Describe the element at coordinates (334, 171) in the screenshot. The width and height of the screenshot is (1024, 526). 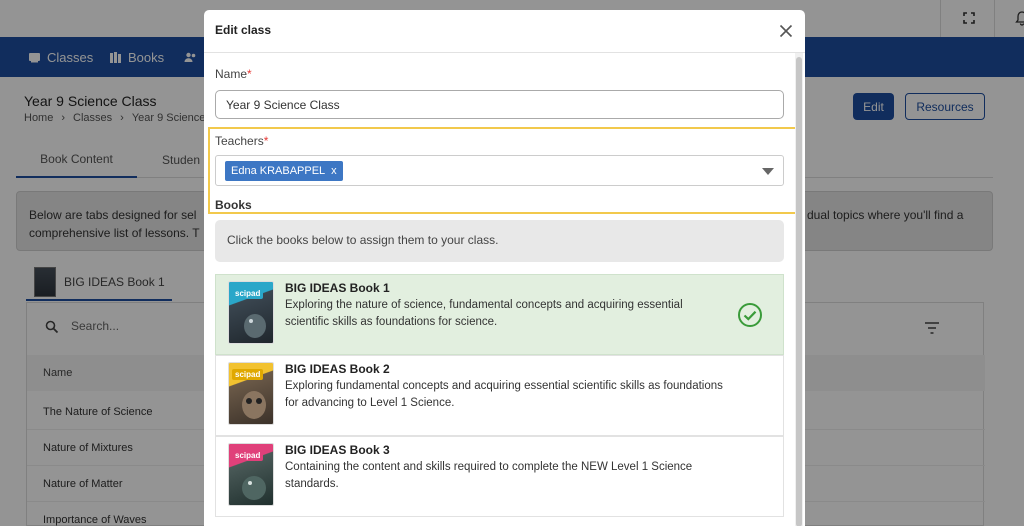
I see `chip-remove-button: x` at that location.